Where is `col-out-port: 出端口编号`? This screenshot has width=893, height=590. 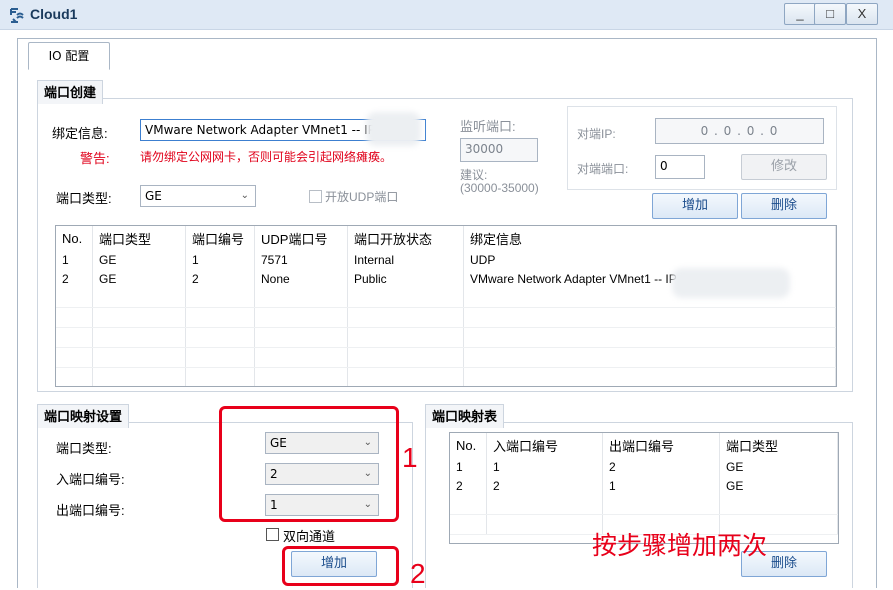
col-out-port: 出端口编号 is located at coordinates (661, 445).